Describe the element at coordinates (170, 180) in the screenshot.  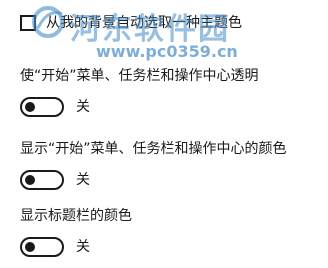
I see `start-taskbar-color-toggle-row: 关` at that location.